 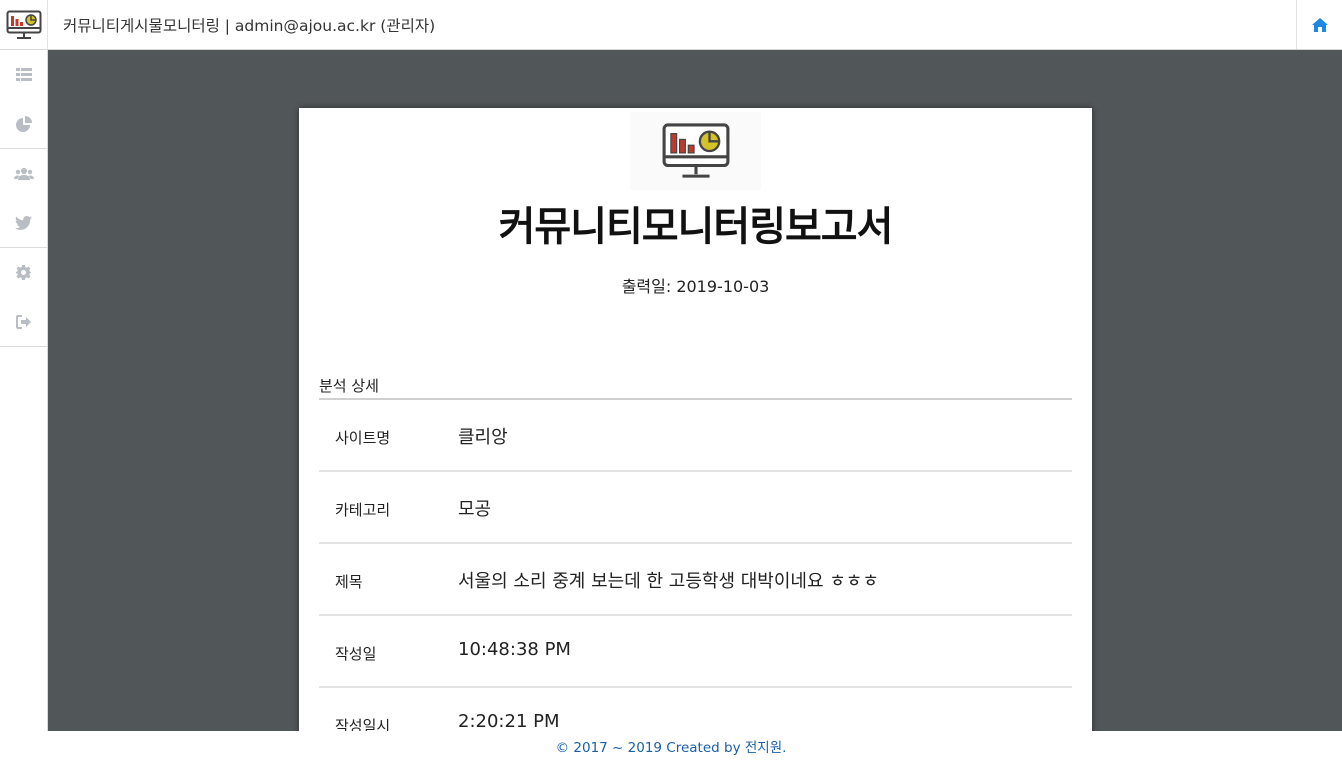 I want to click on report-title: 커뮤니티모니터링보고서, so click(x=696, y=227).